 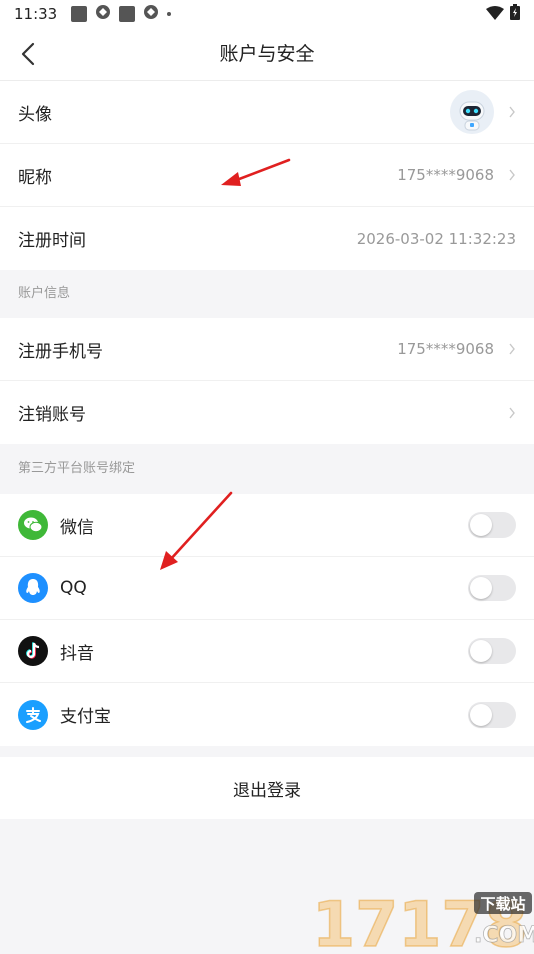 I want to click on avatar, so click(x=472, y=112).